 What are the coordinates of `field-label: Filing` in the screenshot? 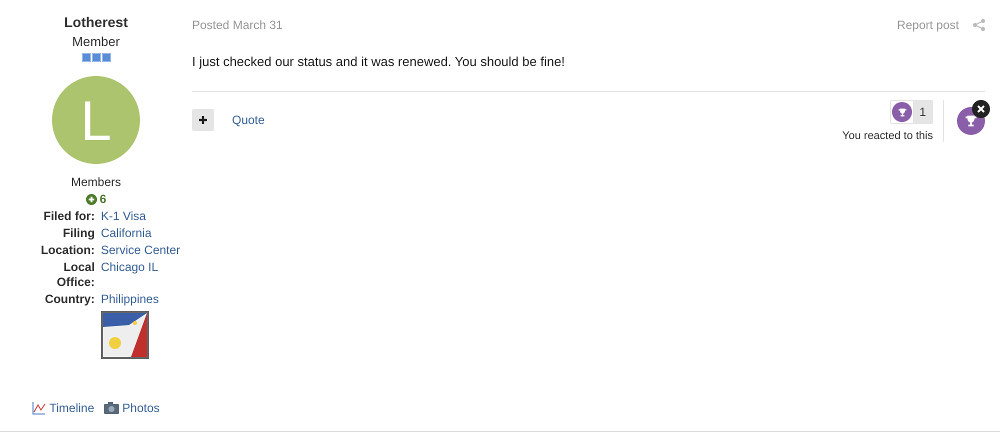 It's located at (78, 233).